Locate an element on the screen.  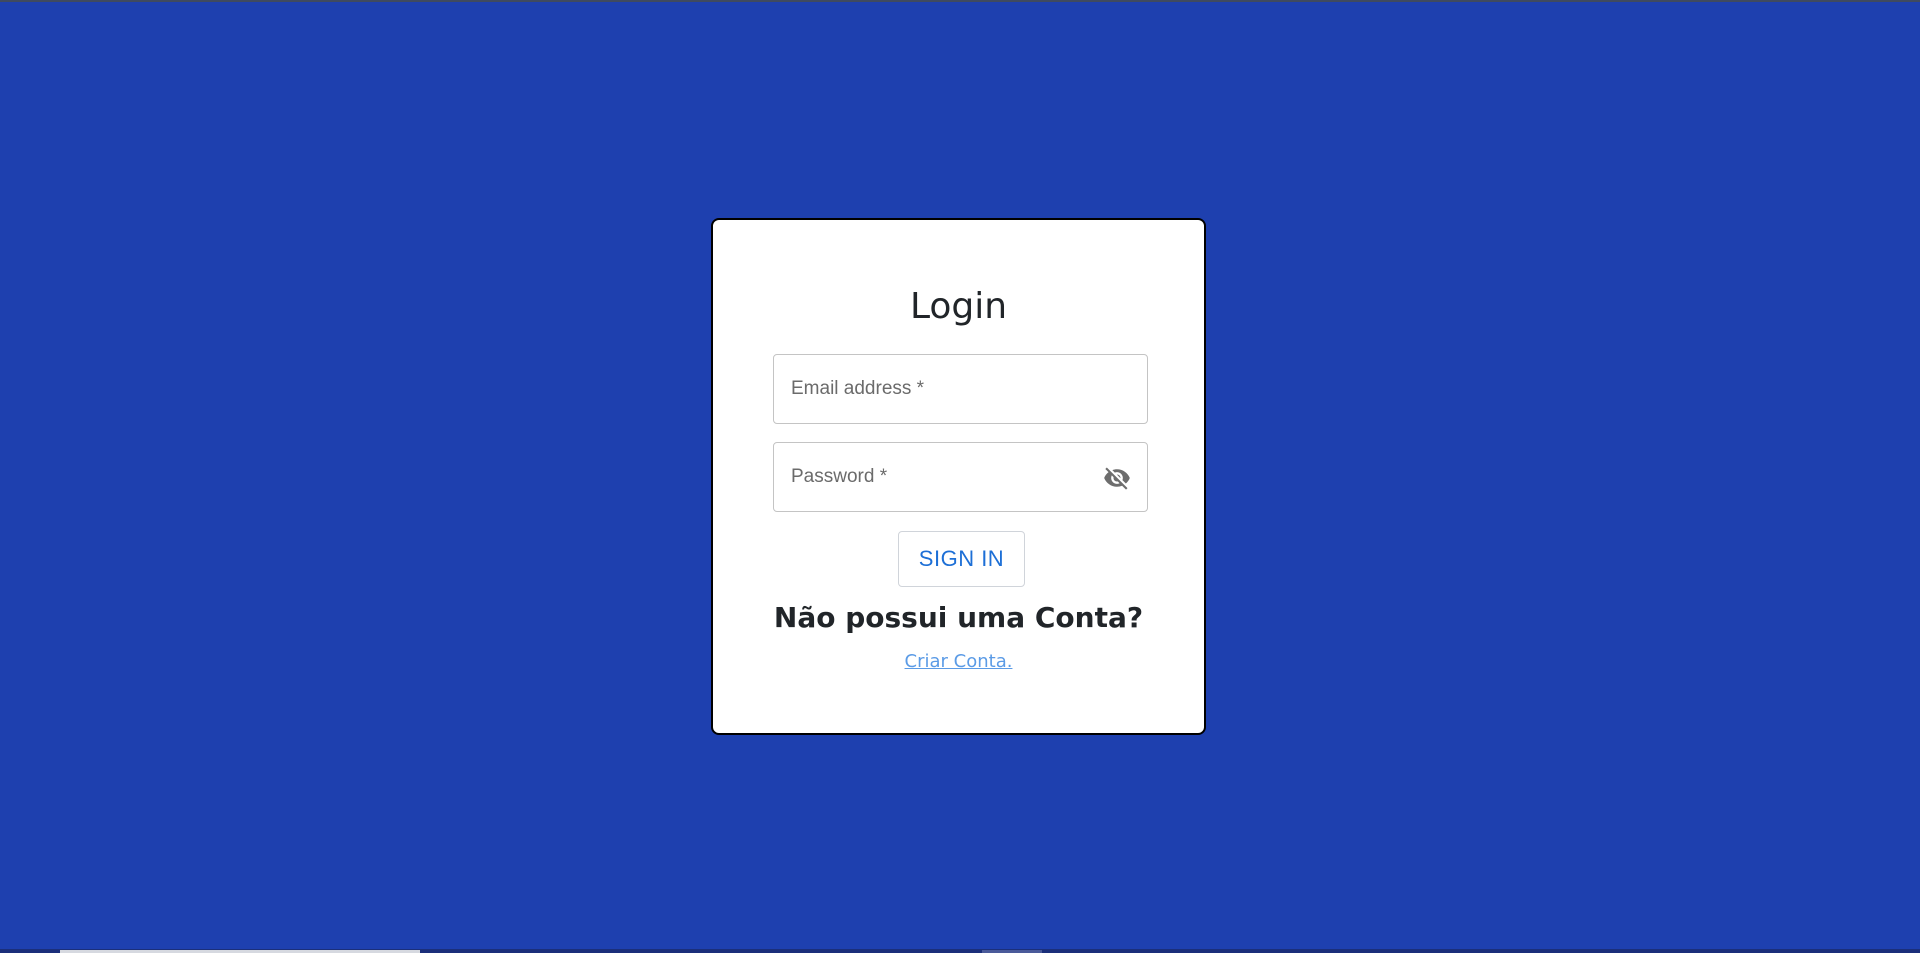
create-account-link: Criar Conta. is located at coordinates (958, 661).